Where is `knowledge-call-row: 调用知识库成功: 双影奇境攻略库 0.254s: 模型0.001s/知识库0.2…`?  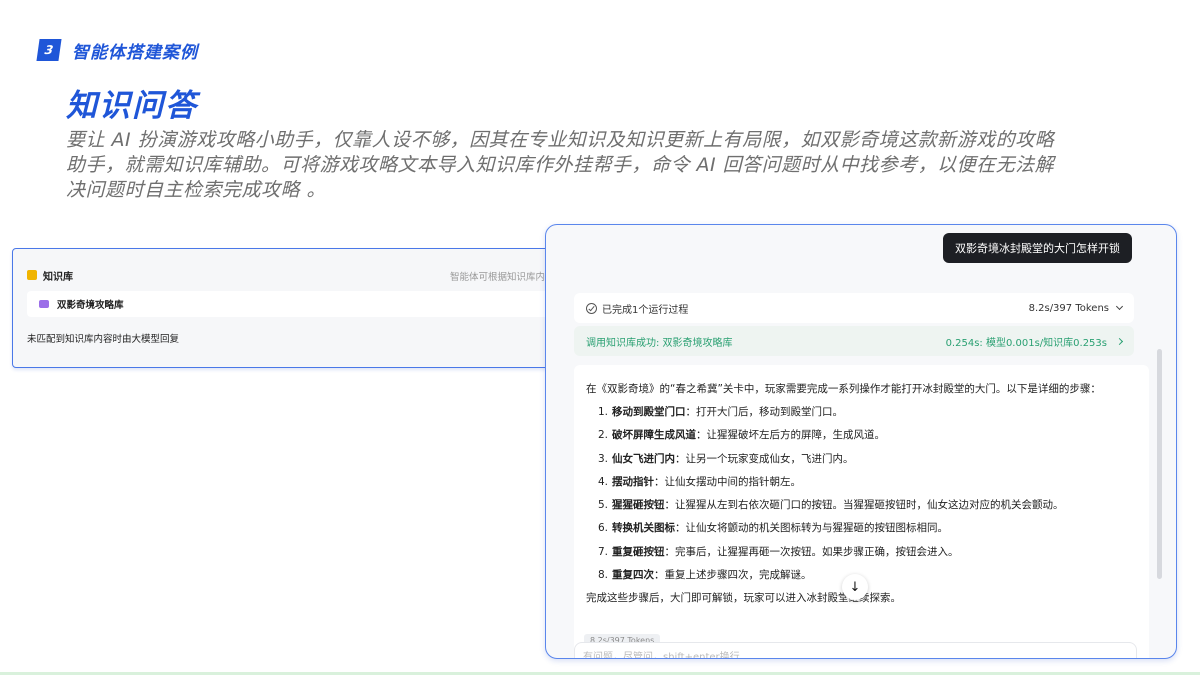 knowledge-call-row: 调用知识库成功: 双影奇境攻略库 0.254s: 模型0.001s/知识库0.2… is located at coordinates (854, 341).